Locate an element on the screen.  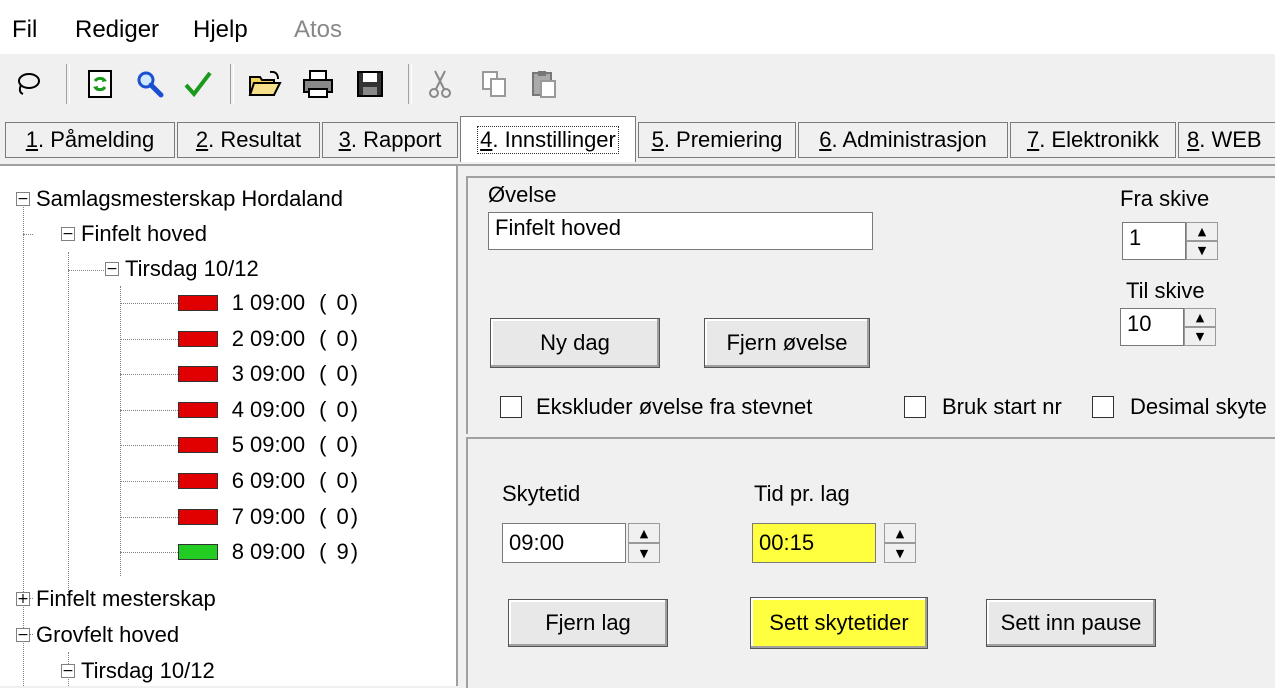
bruk-start-nr-checkbox is located at coordinates (915, 407).